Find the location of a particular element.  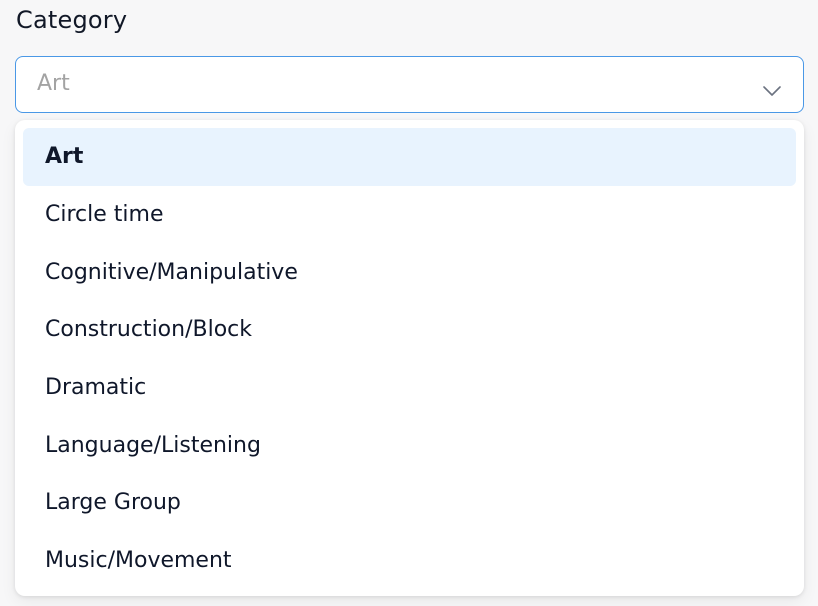

option-construction-block: Construction/Block is located at coordinates (409, 330).